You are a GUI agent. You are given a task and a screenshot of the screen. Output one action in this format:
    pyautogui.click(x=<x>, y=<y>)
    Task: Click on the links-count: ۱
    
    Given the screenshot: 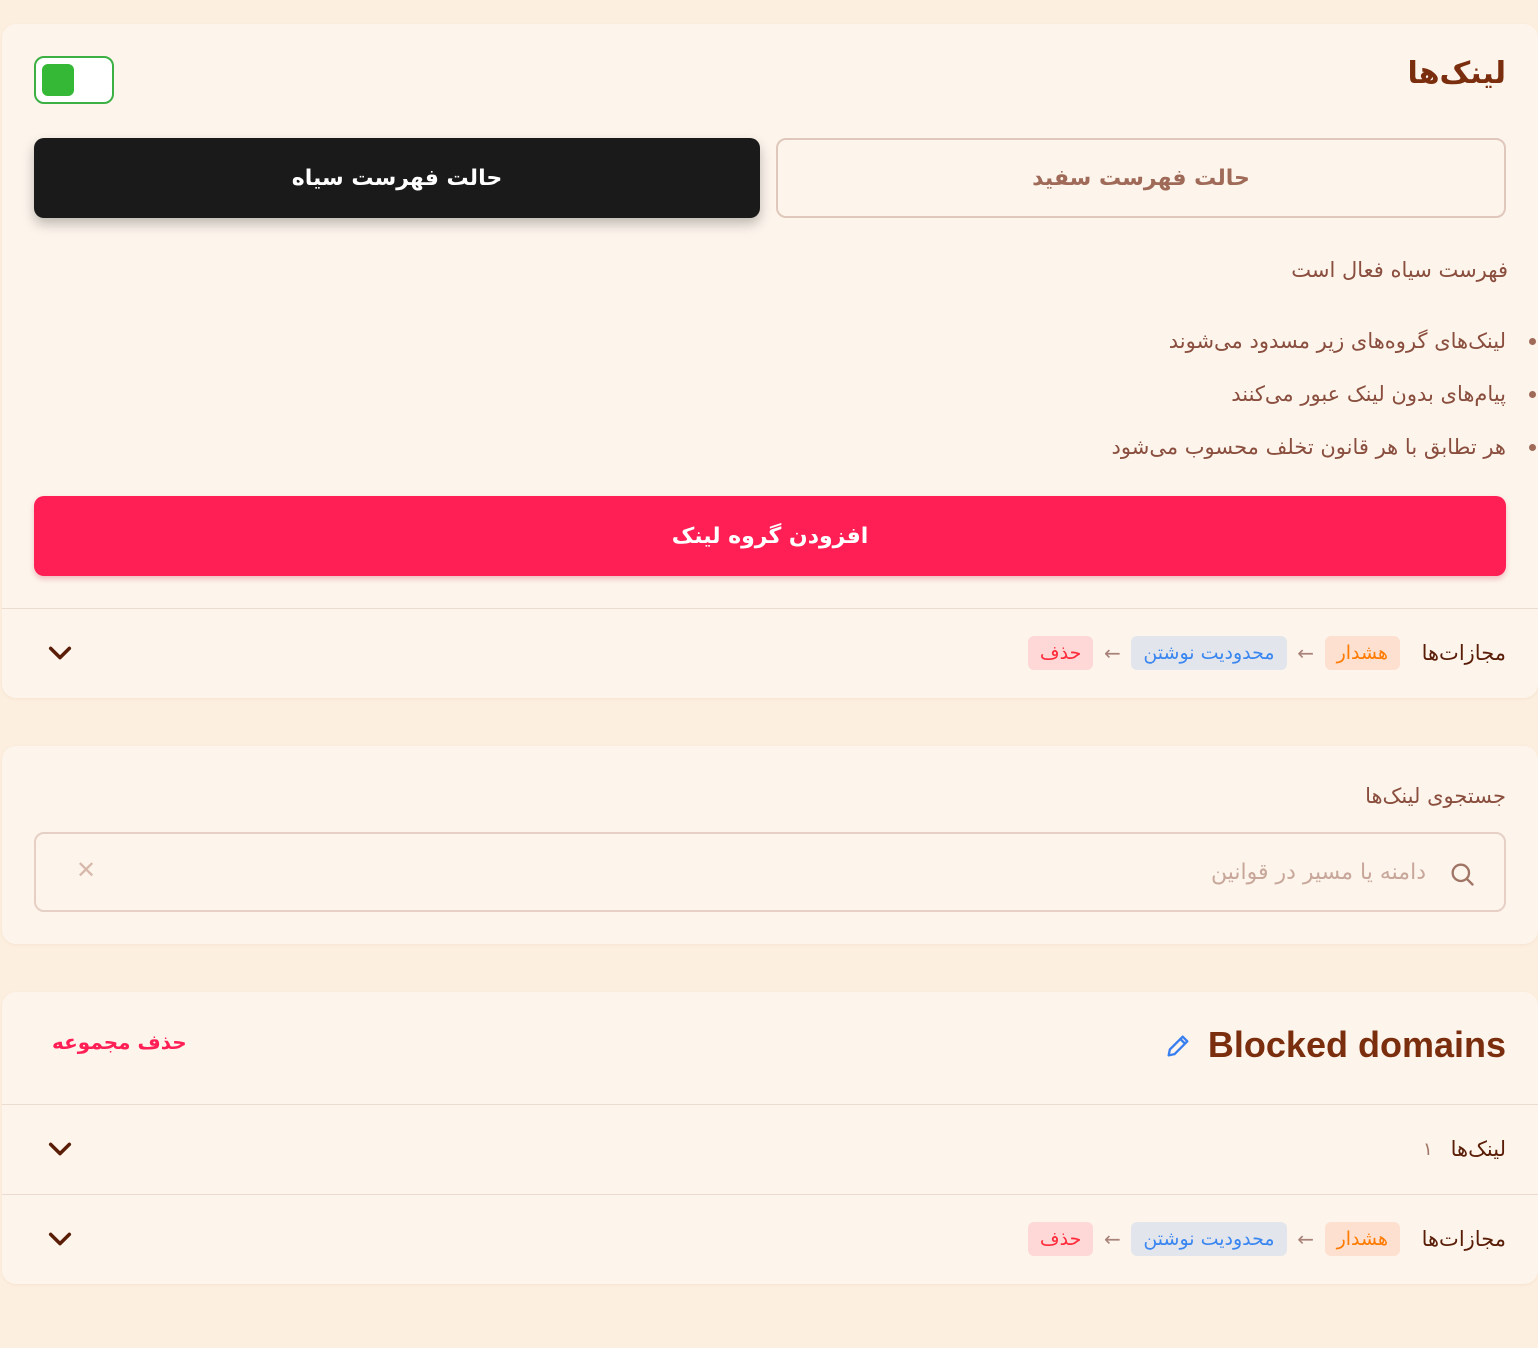 What is the action you would take?
    pyautogui.click(x=1427, y=1149)
    